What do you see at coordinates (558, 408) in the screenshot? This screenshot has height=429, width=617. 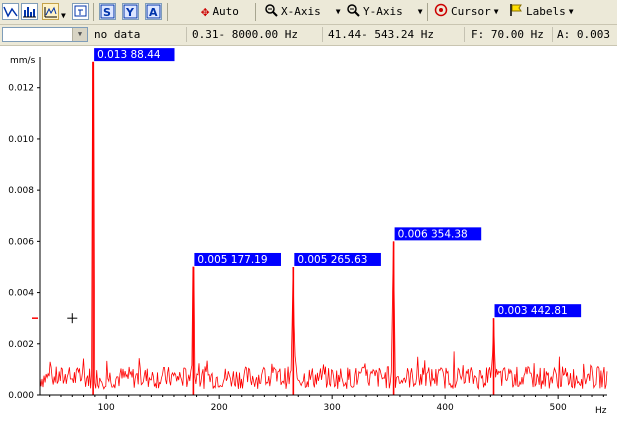 I see `x-tick-label: 500` at bounding box center [558, 408].